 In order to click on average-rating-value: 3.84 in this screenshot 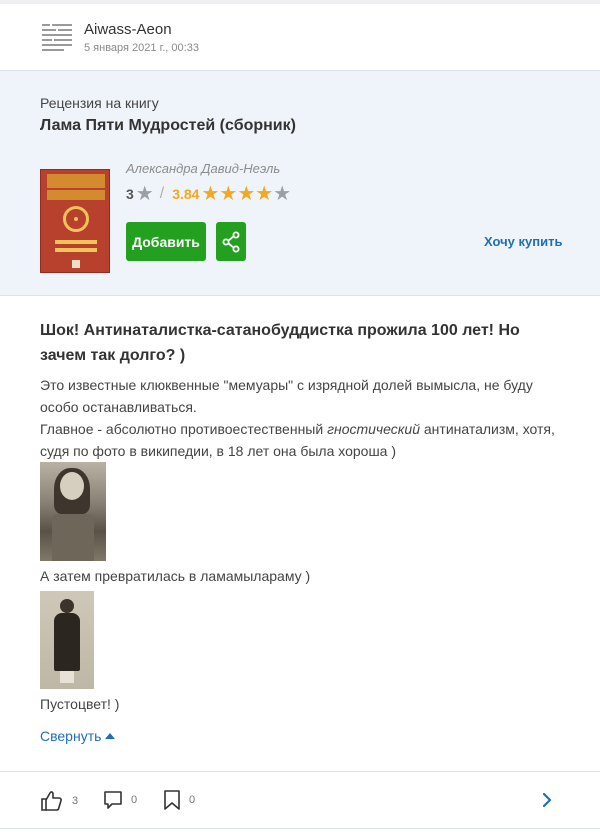, I will do `click(186, 194)`.